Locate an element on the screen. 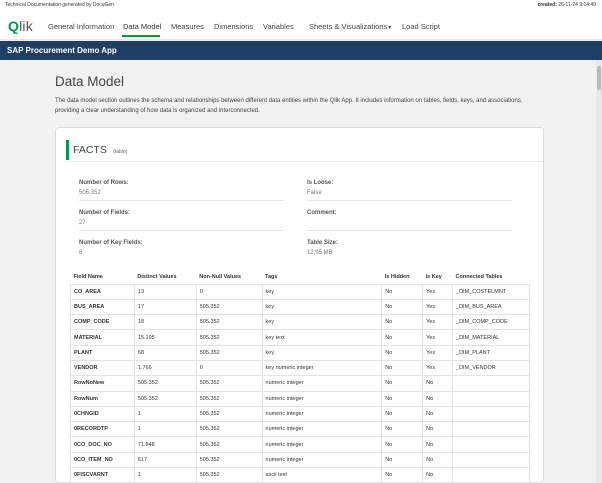 The height and width of the screenshot is (483, 602). table-row: RowNum 505.352 505.352 numeric integer No No is located at coordinates (300, 398).